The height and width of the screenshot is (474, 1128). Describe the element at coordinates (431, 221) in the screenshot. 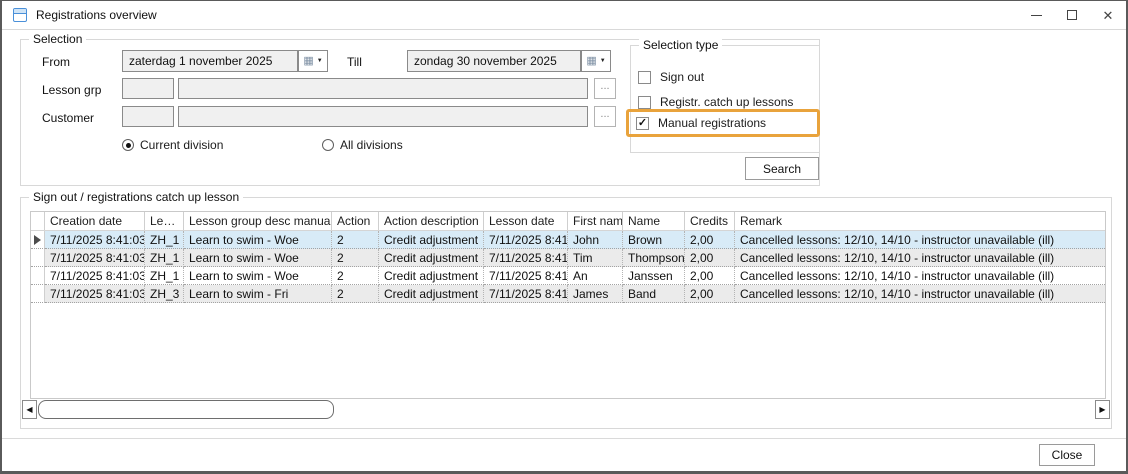

I see `column-header-action-description: Action description` at that location.